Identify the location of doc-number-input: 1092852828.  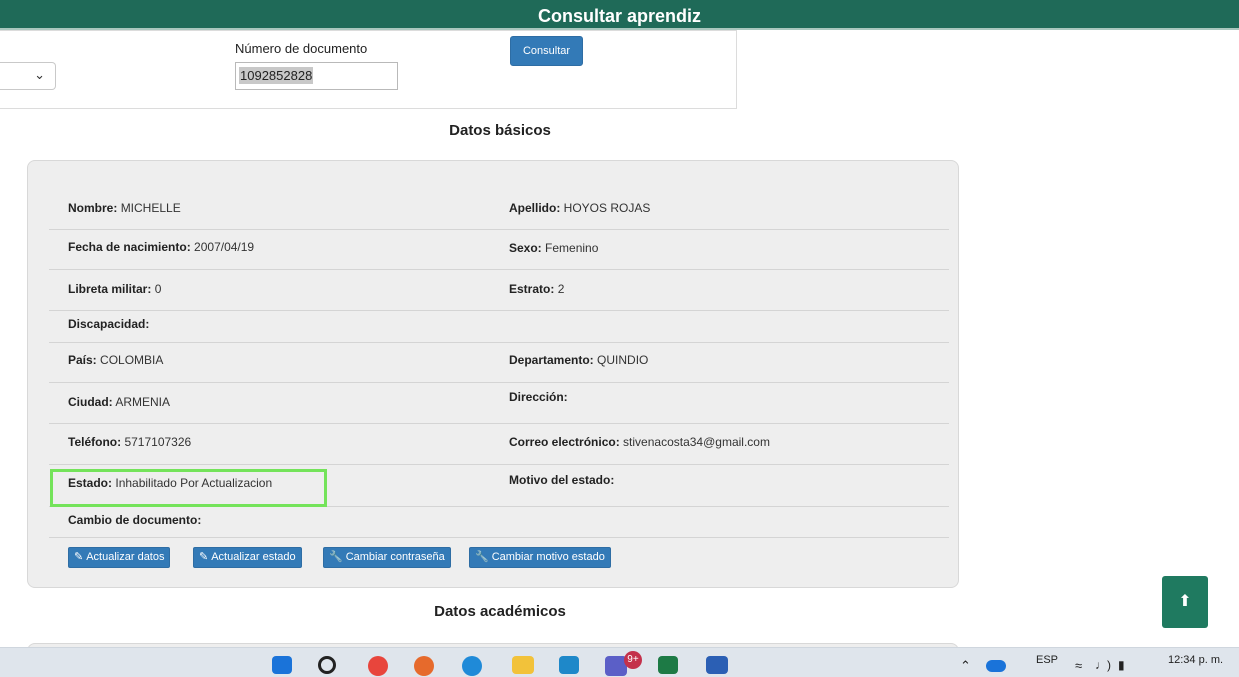
(316, 76).